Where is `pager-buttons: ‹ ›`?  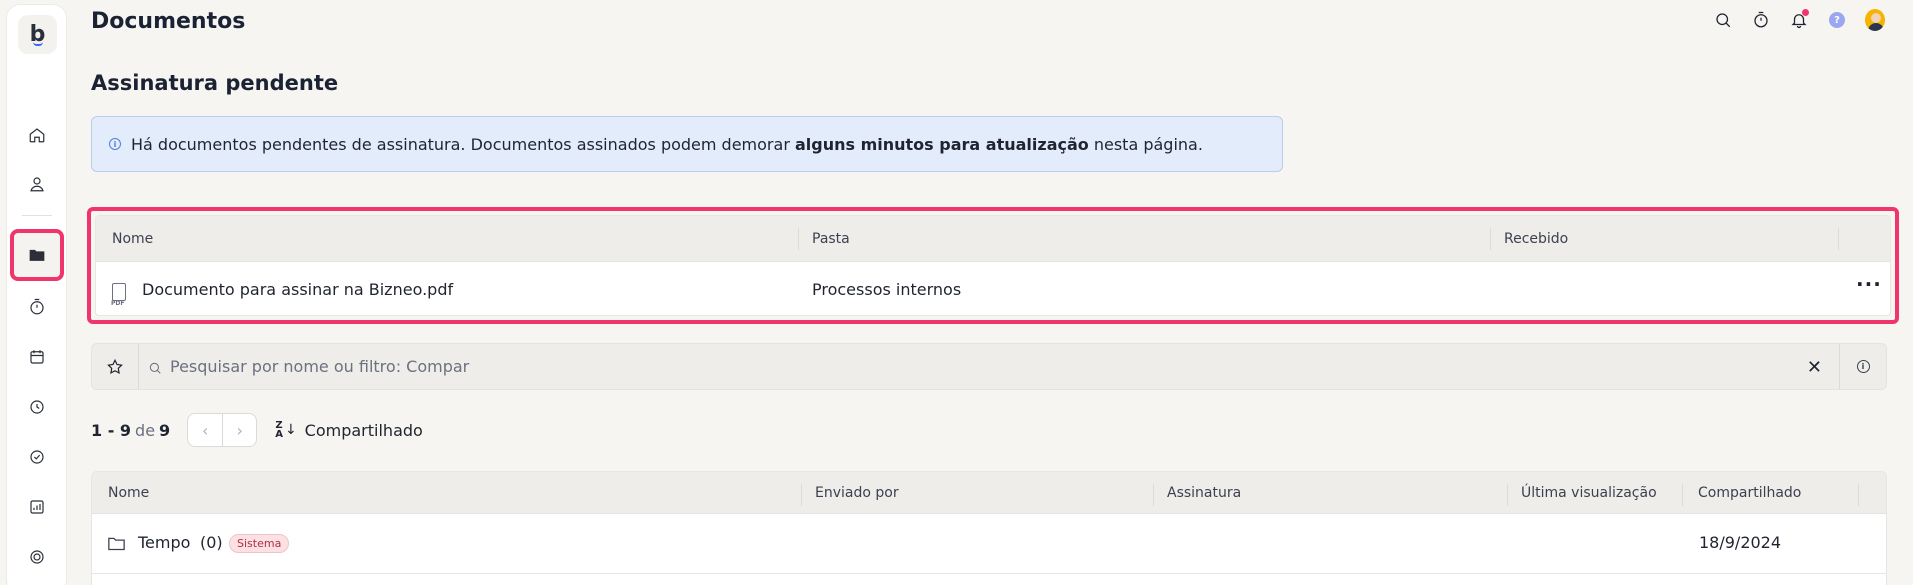 pager-buttons: ‹ › is located at coordinates (222, 430).